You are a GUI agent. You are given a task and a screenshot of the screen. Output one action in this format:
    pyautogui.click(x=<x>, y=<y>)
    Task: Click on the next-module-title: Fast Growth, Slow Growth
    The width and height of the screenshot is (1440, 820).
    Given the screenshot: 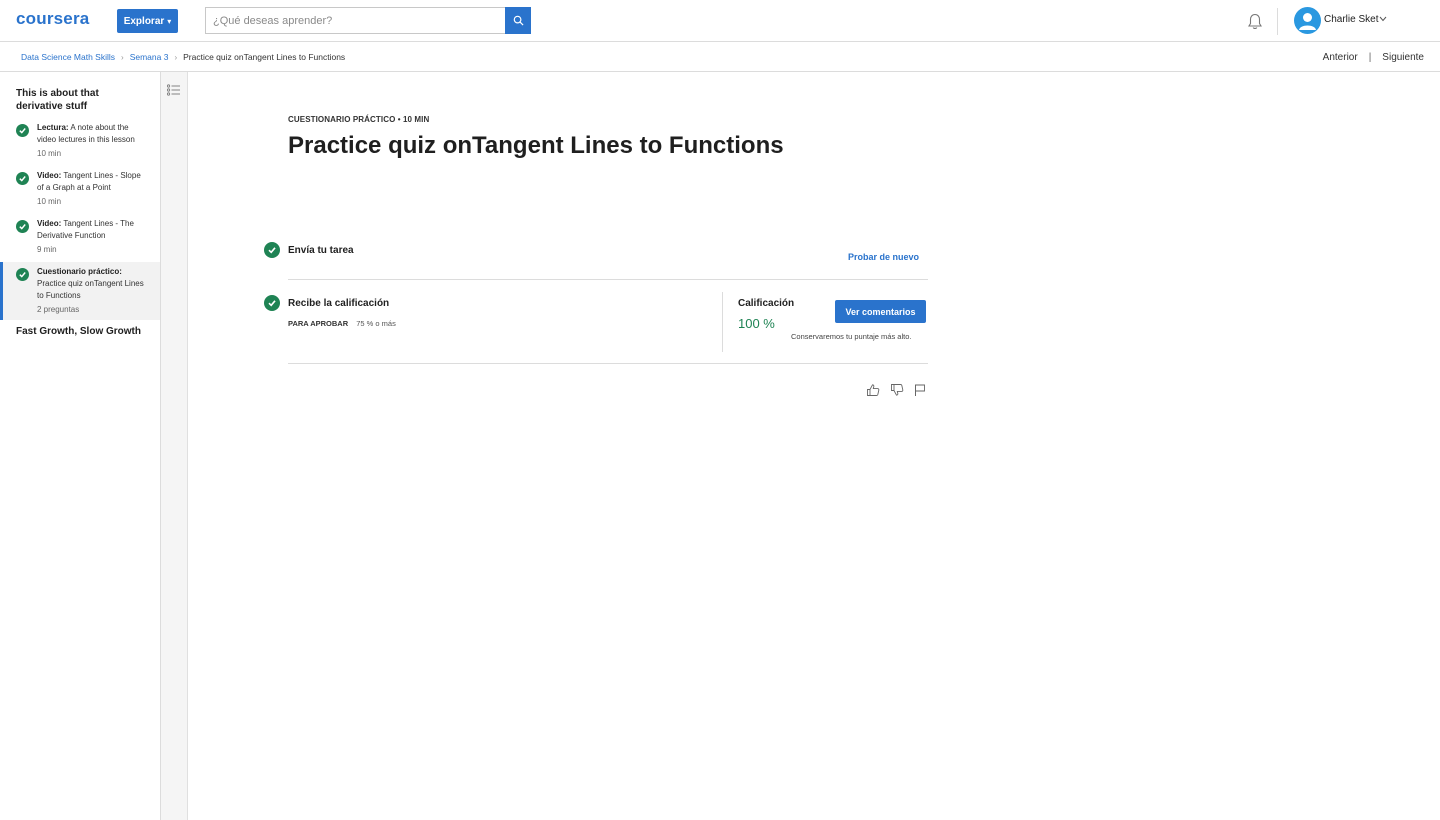 What is the action you would take?
    pyautogui.click(x=78, y=331)
    